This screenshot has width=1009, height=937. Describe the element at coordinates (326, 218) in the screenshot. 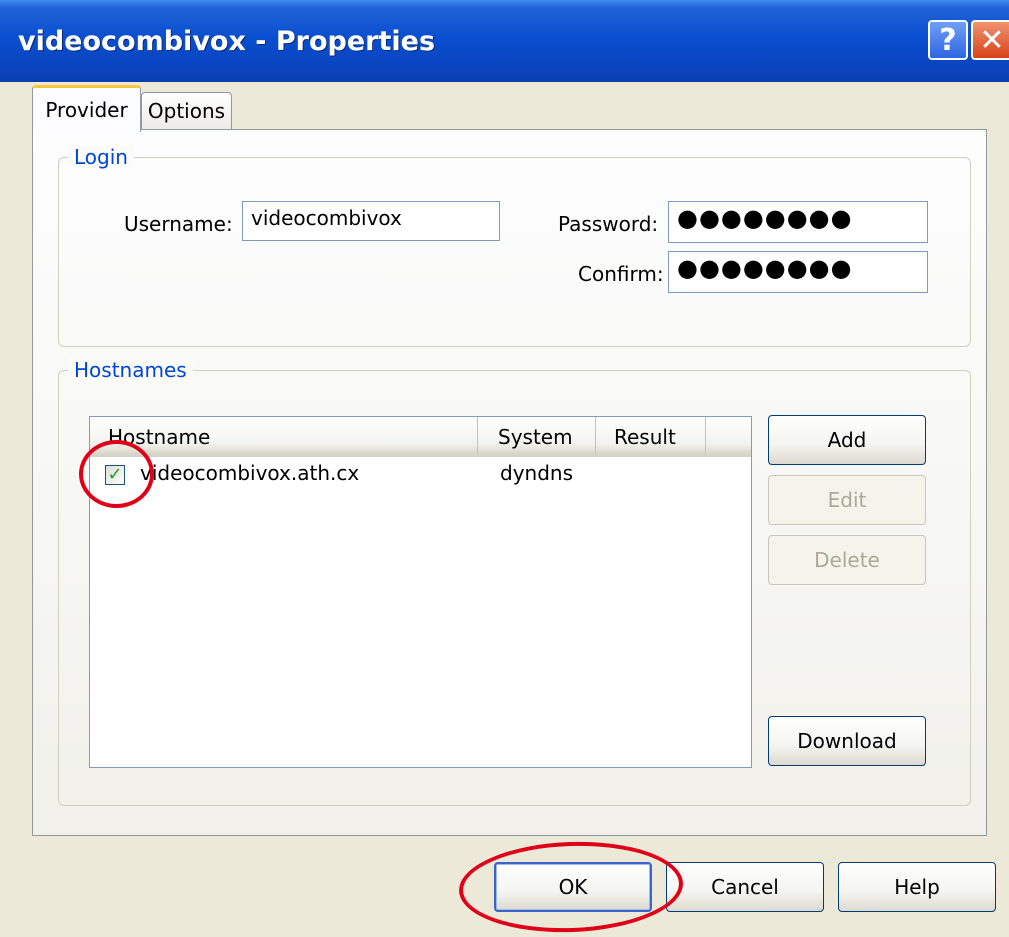

I see `username-value: videocombivox` at that location.